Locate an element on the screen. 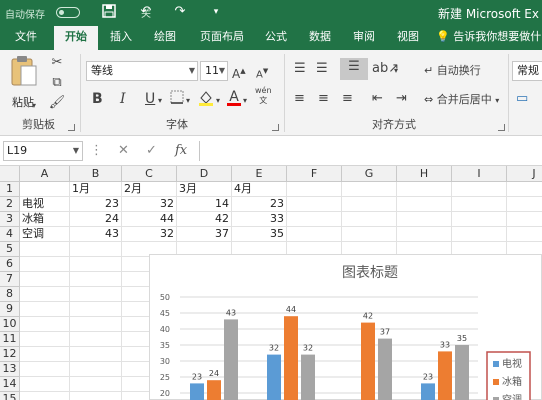 The image size is (542, 400). tab-file: 文件 is located at coordinates (26, 38).